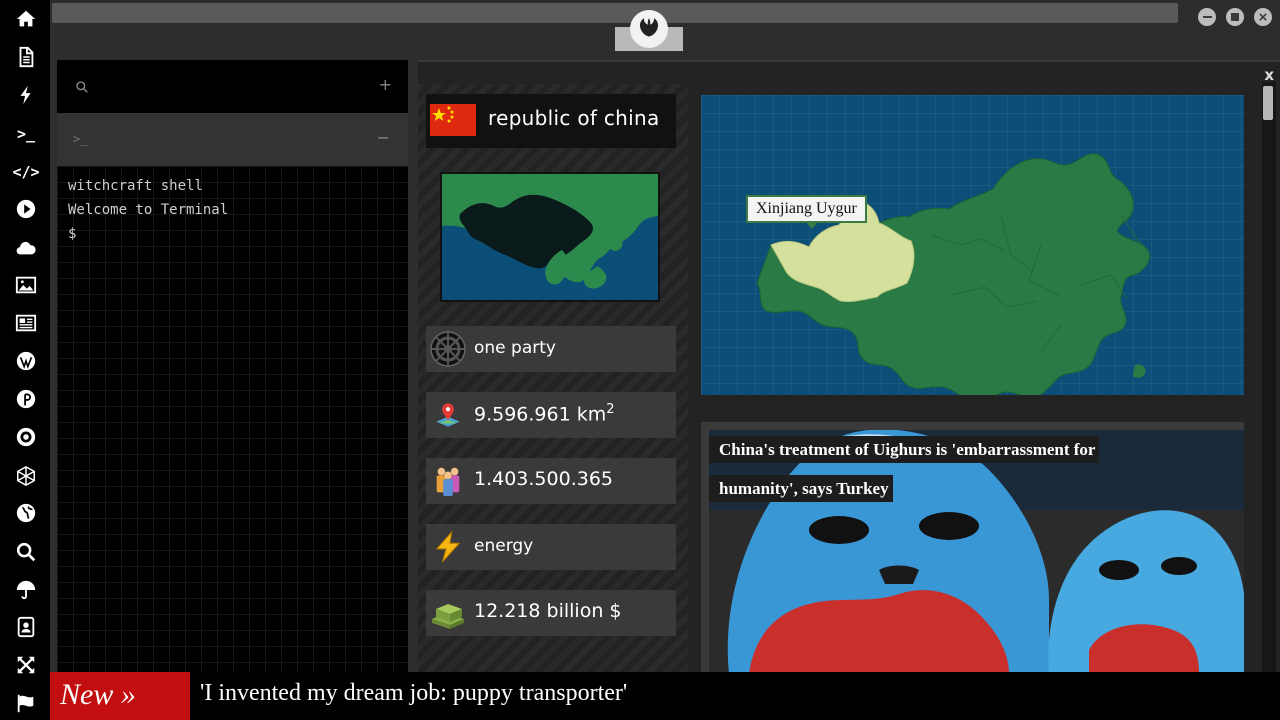  I want to click on panel-scrollbar, so click(1269, 378).